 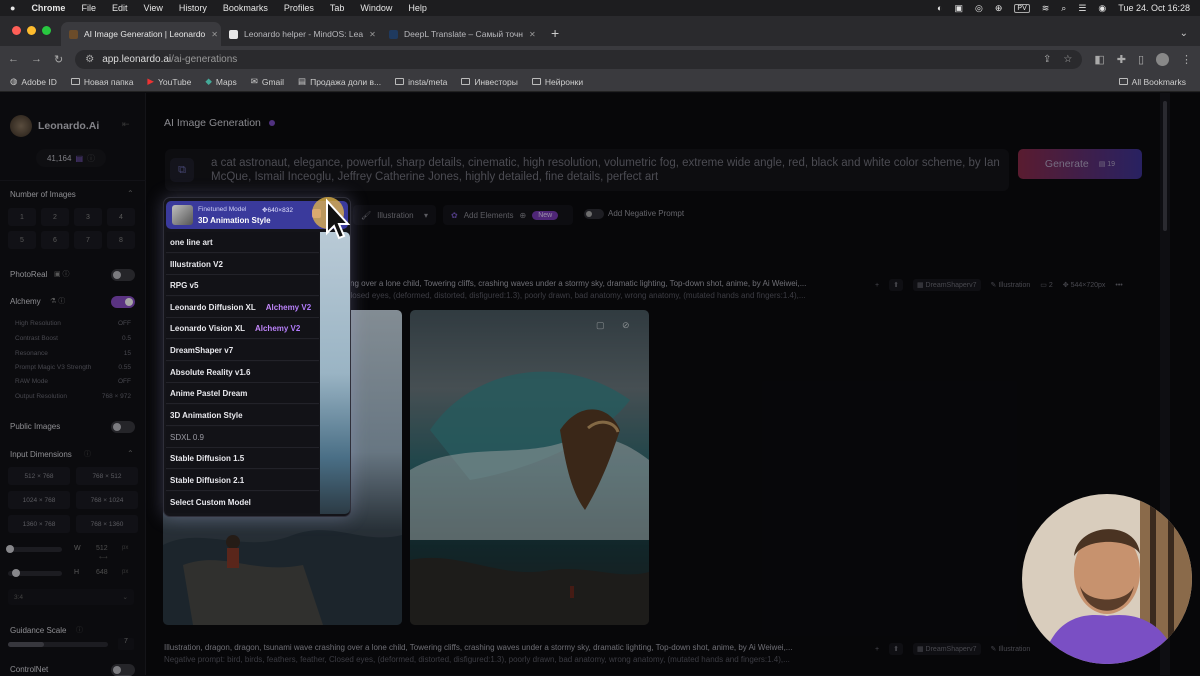 I want to click on zoom-window-button, so click(x=46, y=30).